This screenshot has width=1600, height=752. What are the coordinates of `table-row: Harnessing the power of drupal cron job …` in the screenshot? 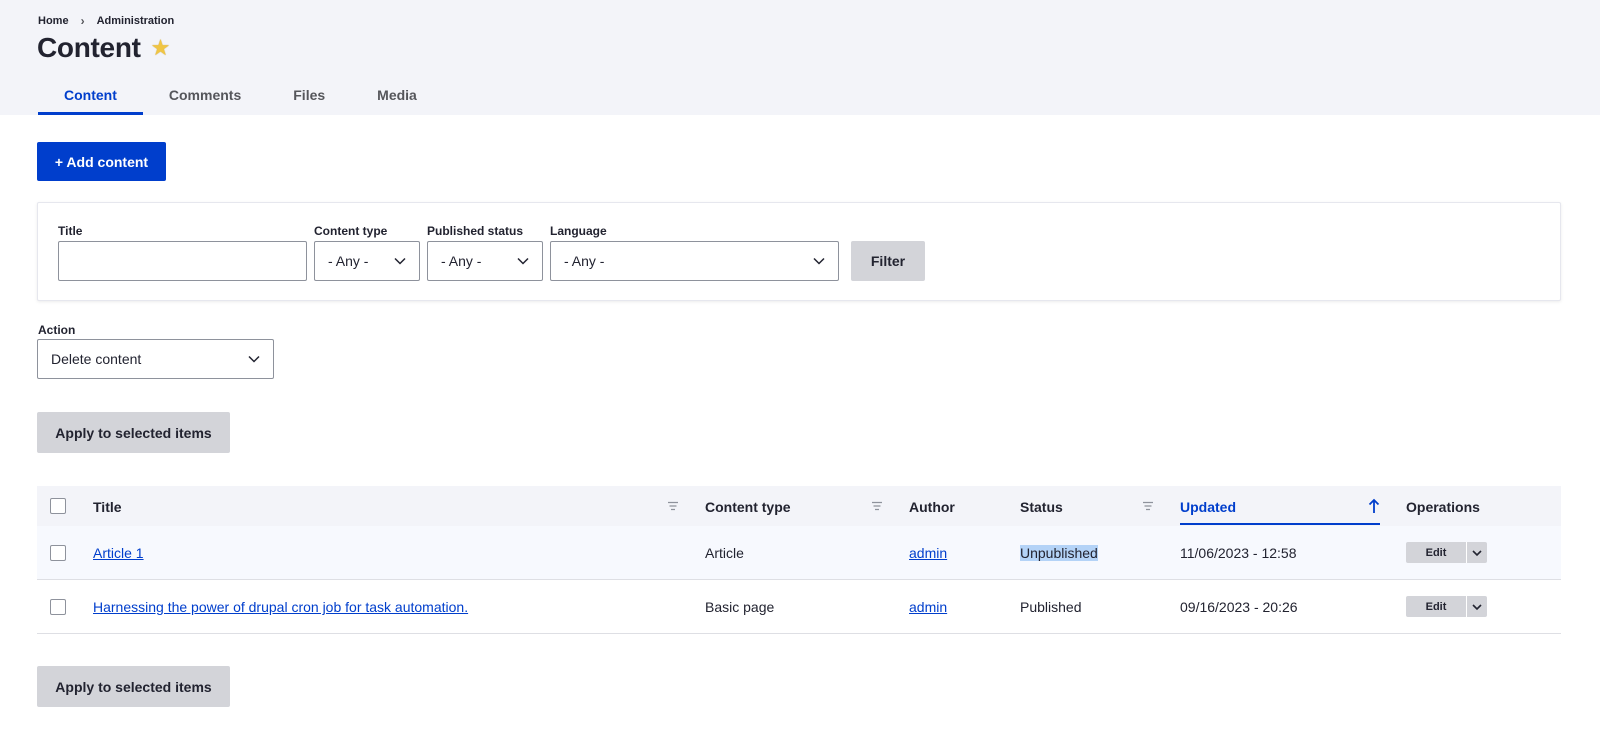 It's located at (799, 607).